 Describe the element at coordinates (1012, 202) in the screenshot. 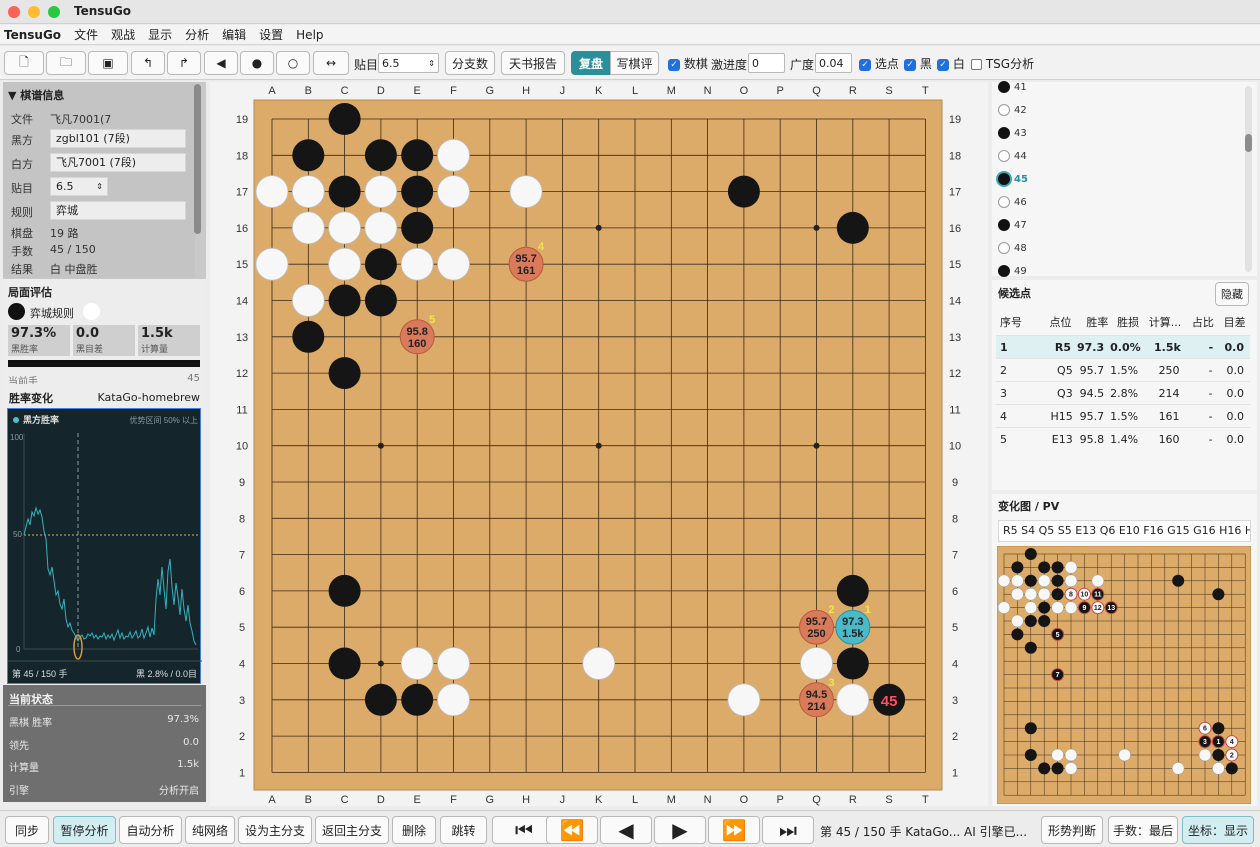

I see `move-list-item: 46` at that location.